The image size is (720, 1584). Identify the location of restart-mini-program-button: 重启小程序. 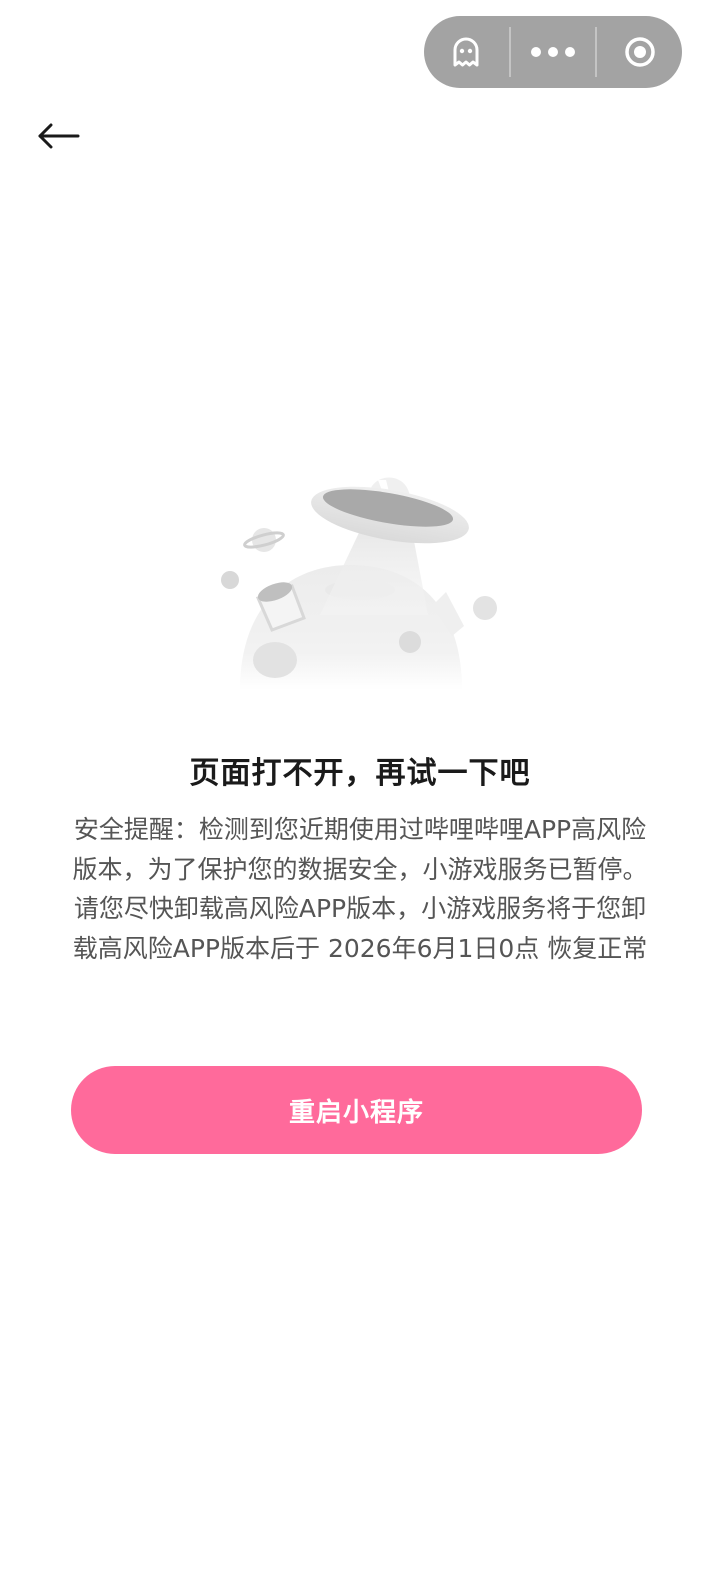
(356, 1110).